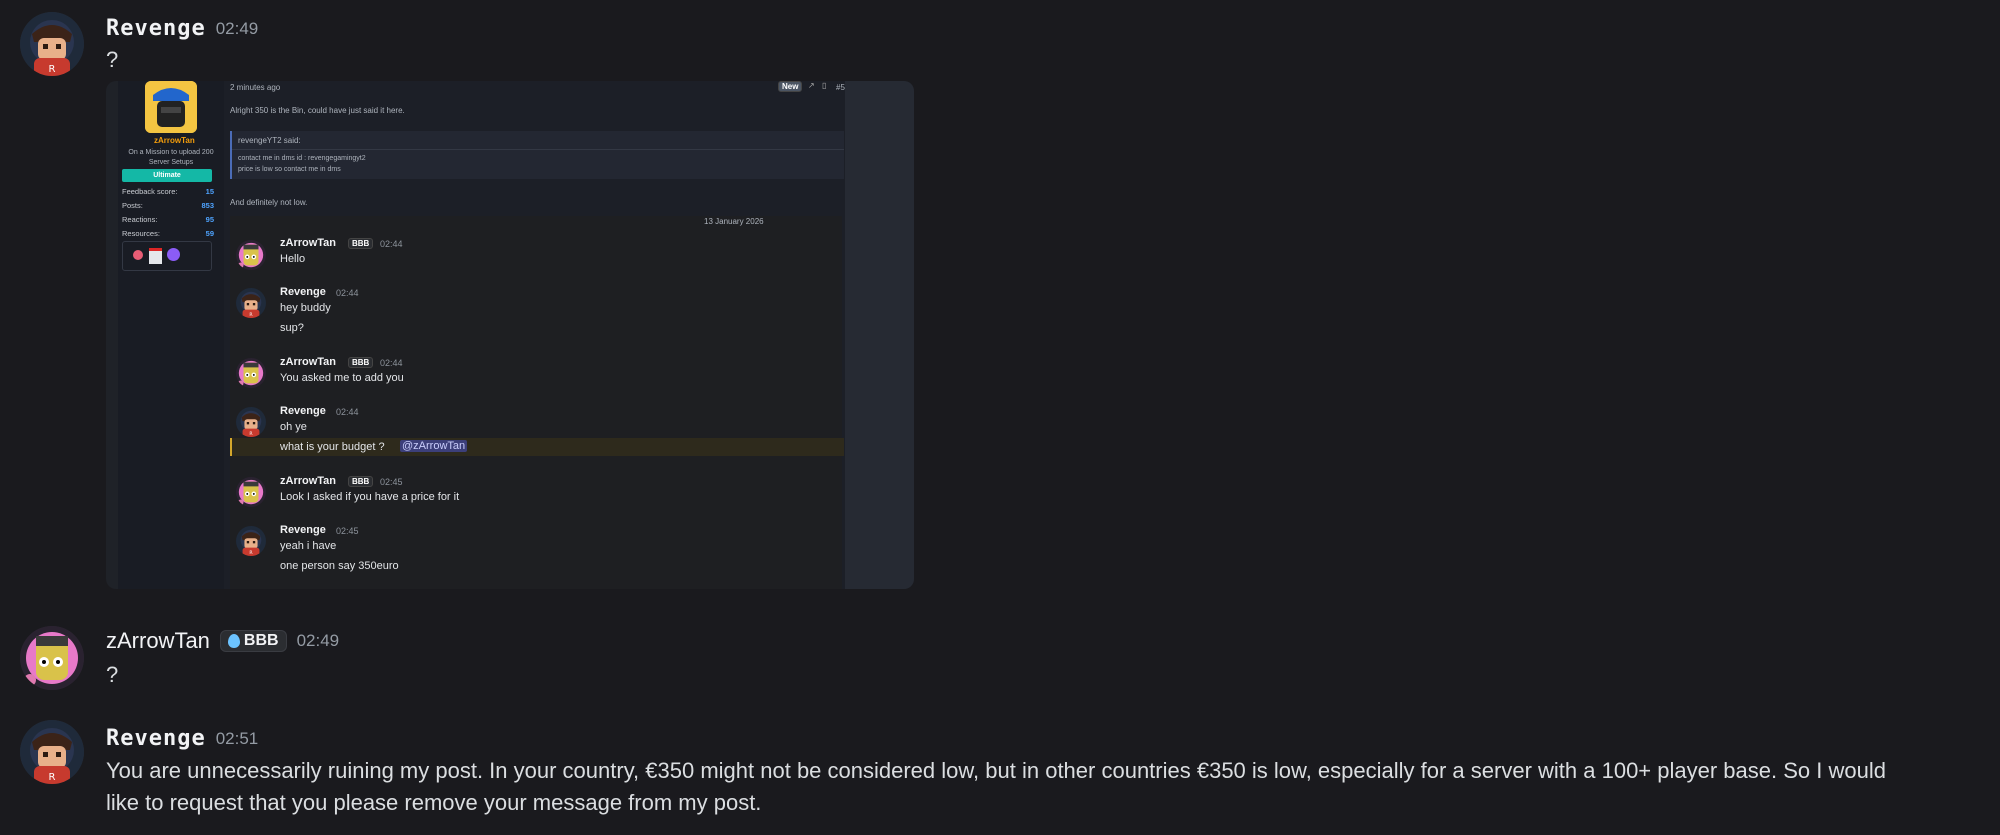  I want to click on chat-line: Hello, so click(293, 259).